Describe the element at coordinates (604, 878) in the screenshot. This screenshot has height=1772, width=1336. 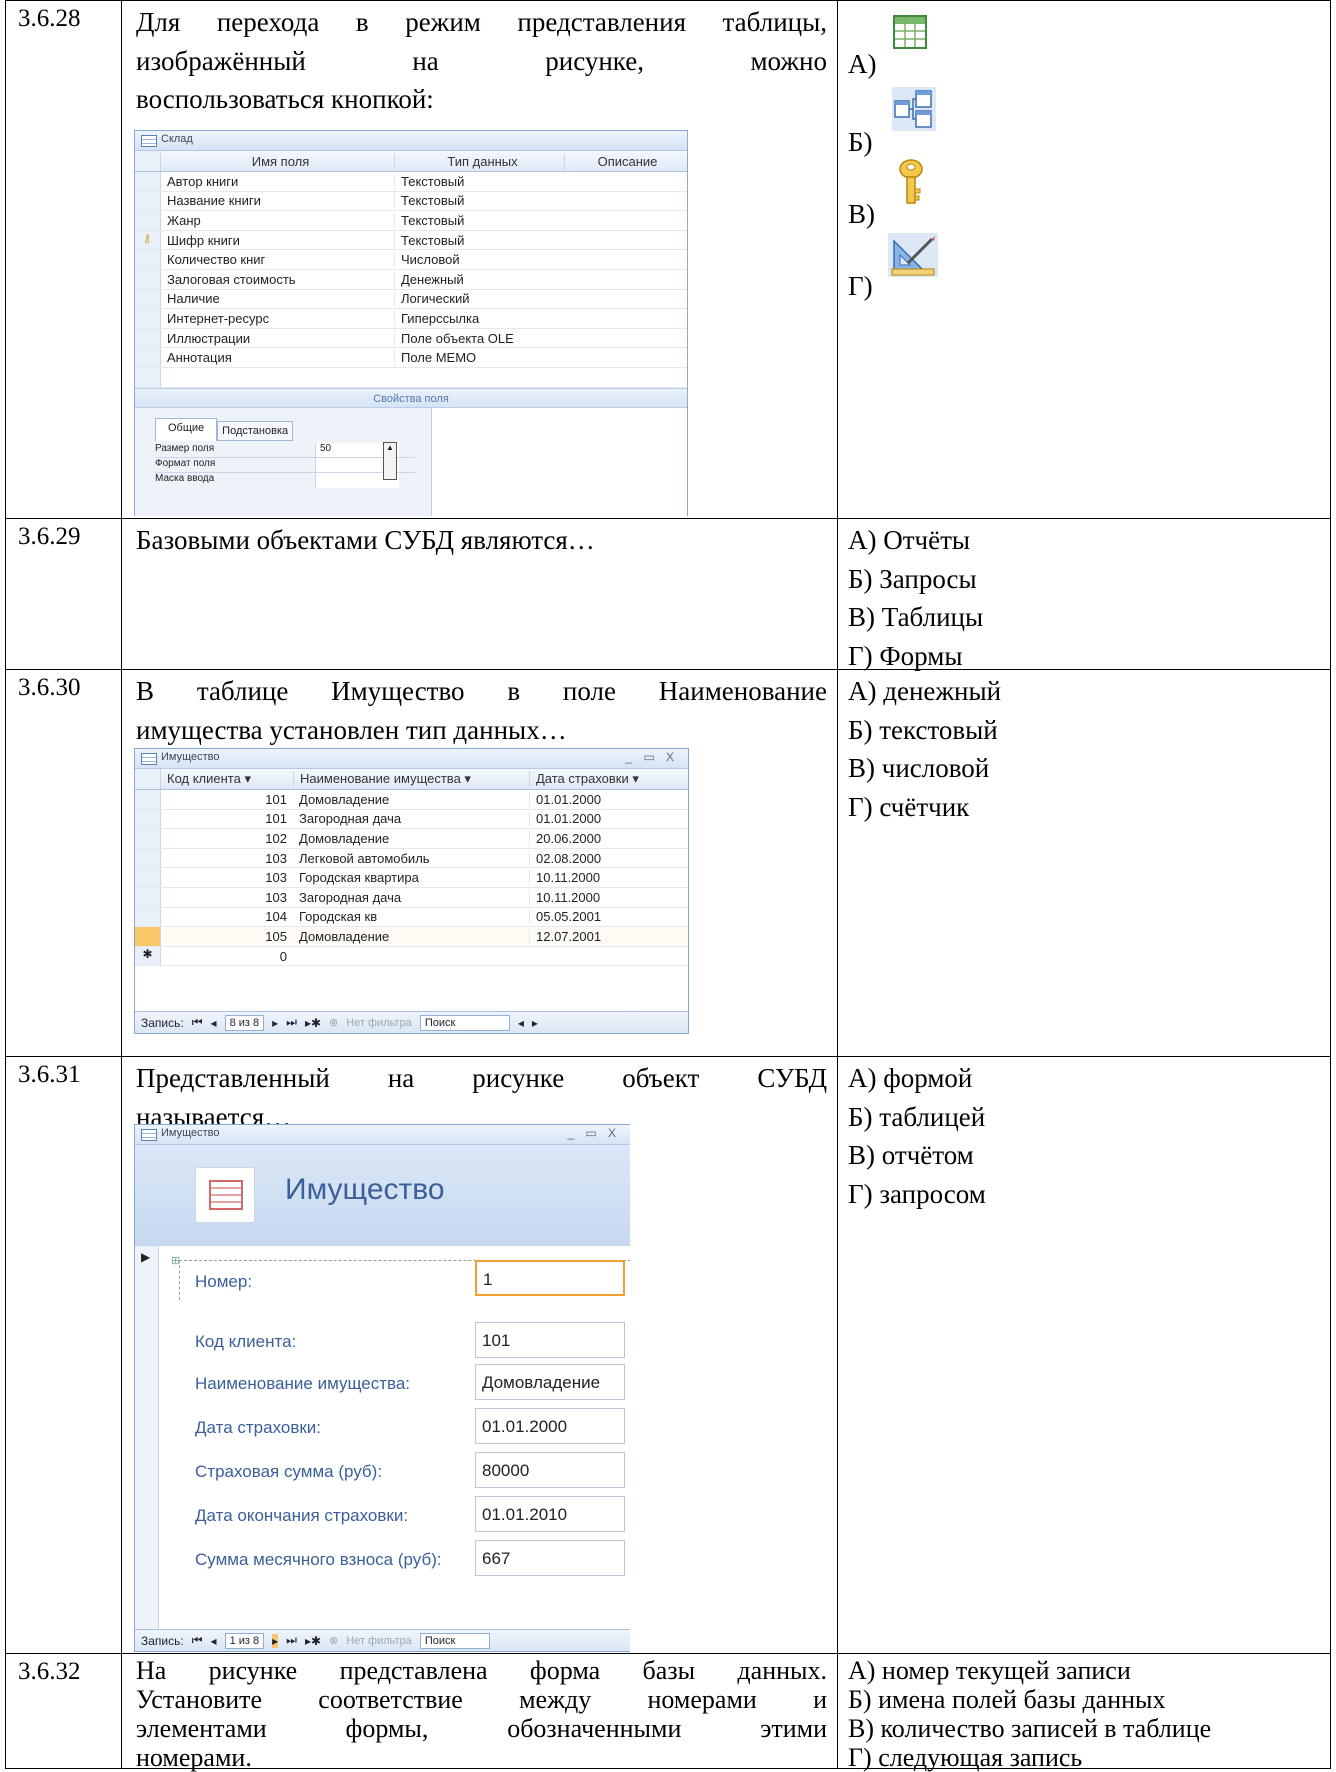
I see `cell: 10.11.2000` at that location.